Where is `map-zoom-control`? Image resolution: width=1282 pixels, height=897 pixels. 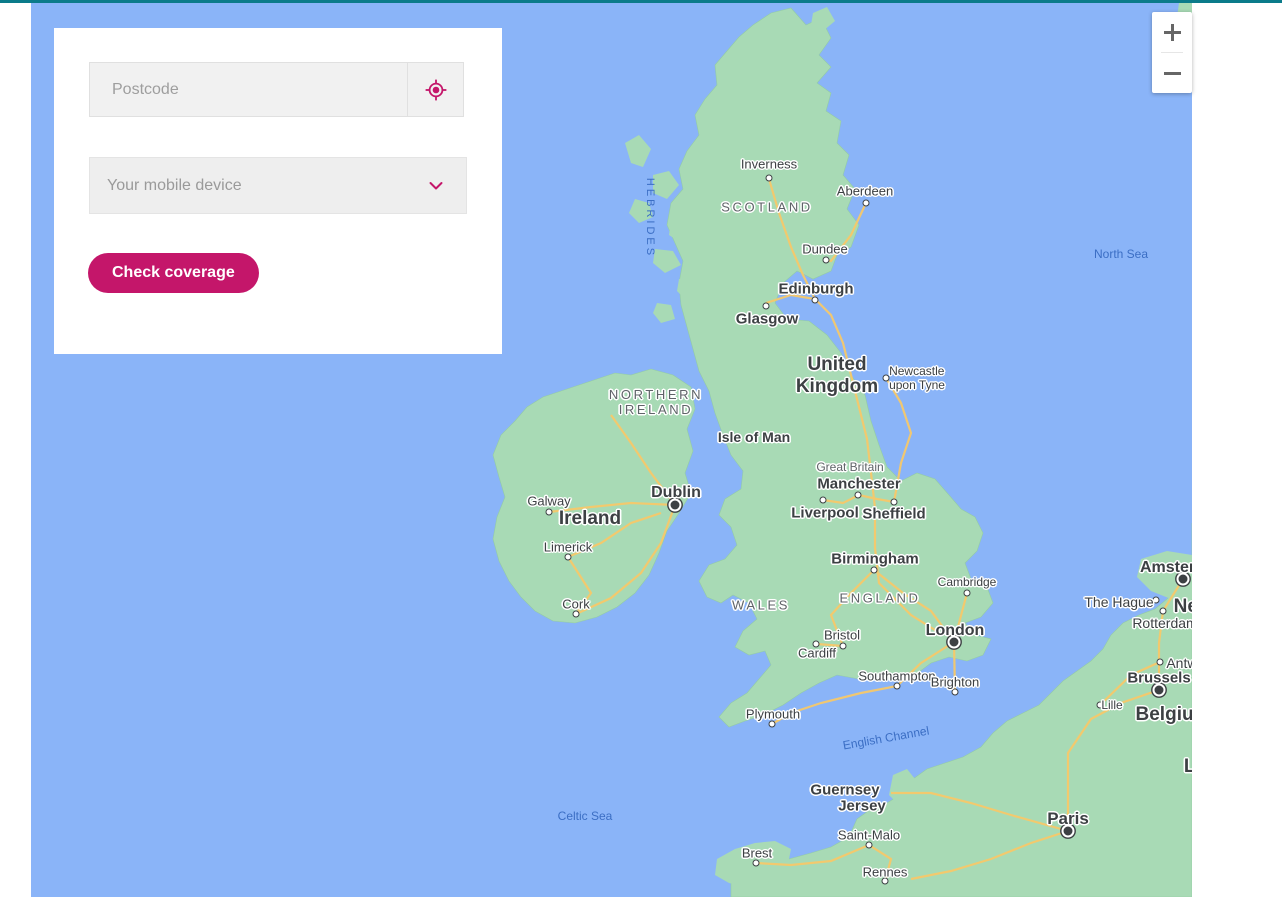 map-zoom-control is located at coordinates (1172, 52).